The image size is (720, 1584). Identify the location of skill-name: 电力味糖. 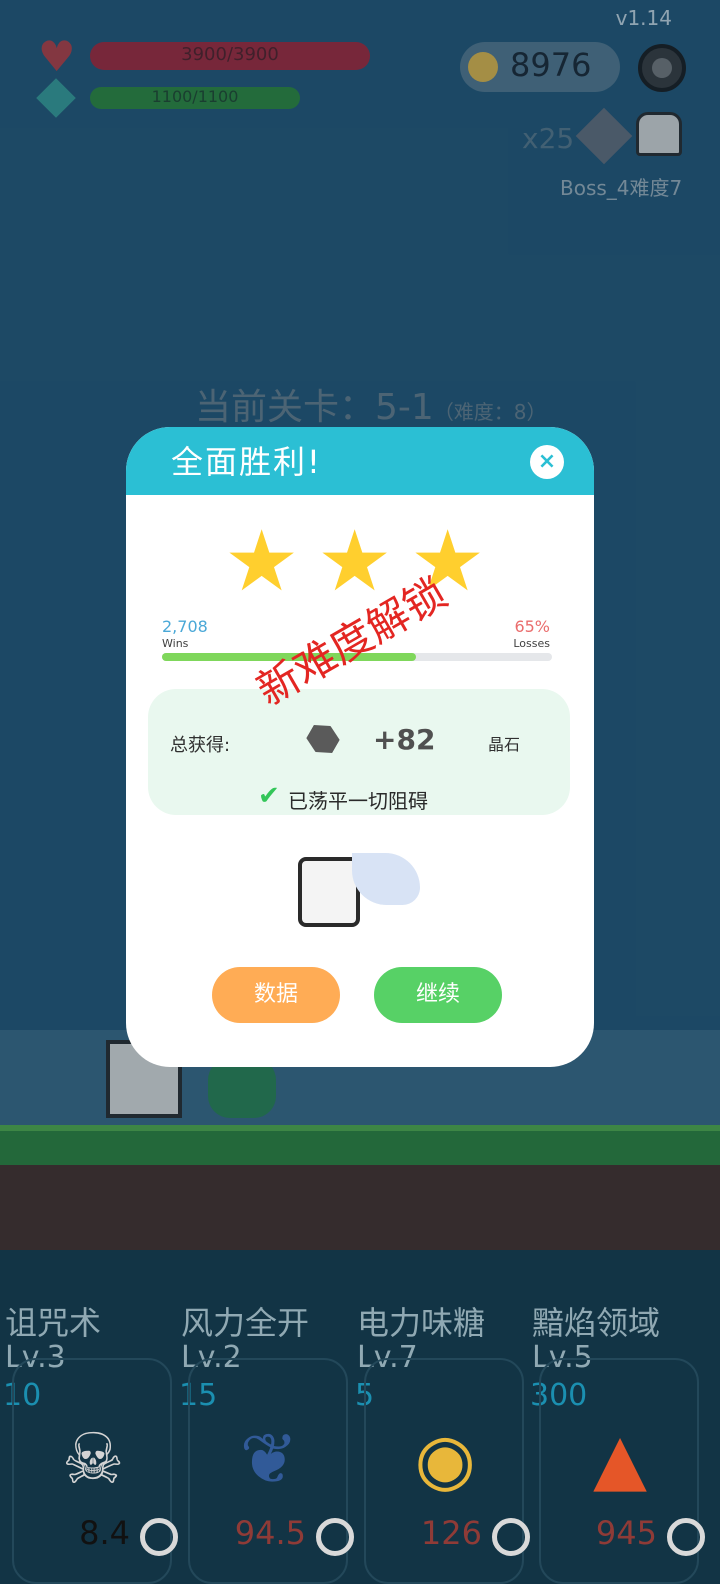
(421, 1323).